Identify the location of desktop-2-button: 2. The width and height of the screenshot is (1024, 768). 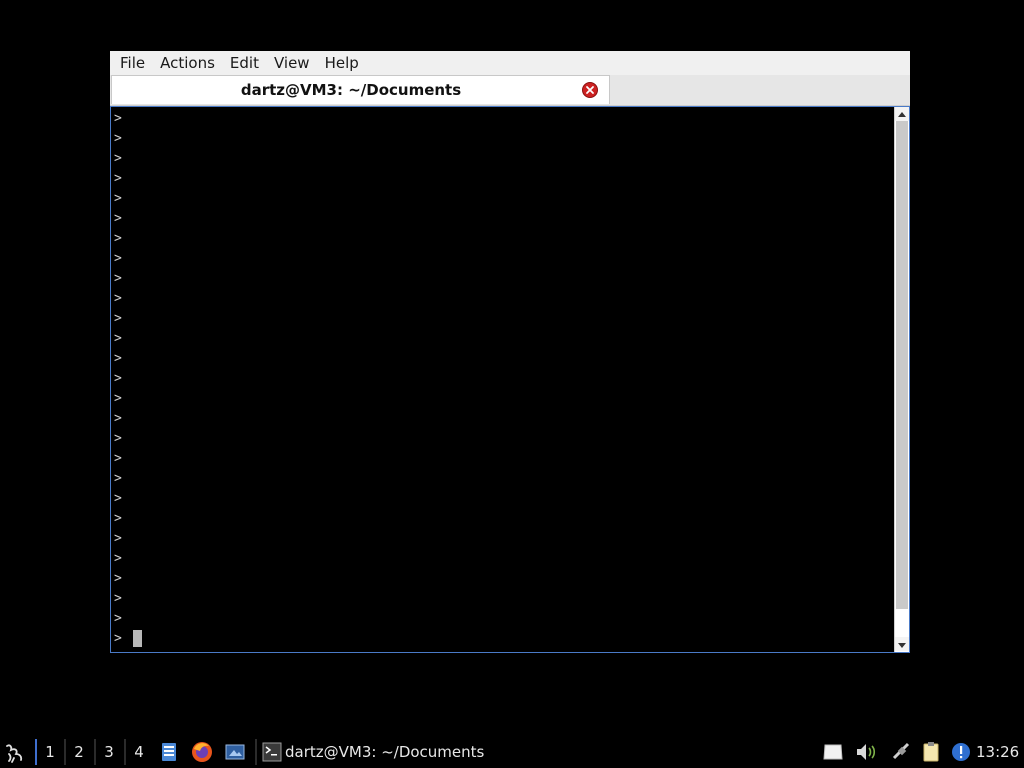
(79, 752).